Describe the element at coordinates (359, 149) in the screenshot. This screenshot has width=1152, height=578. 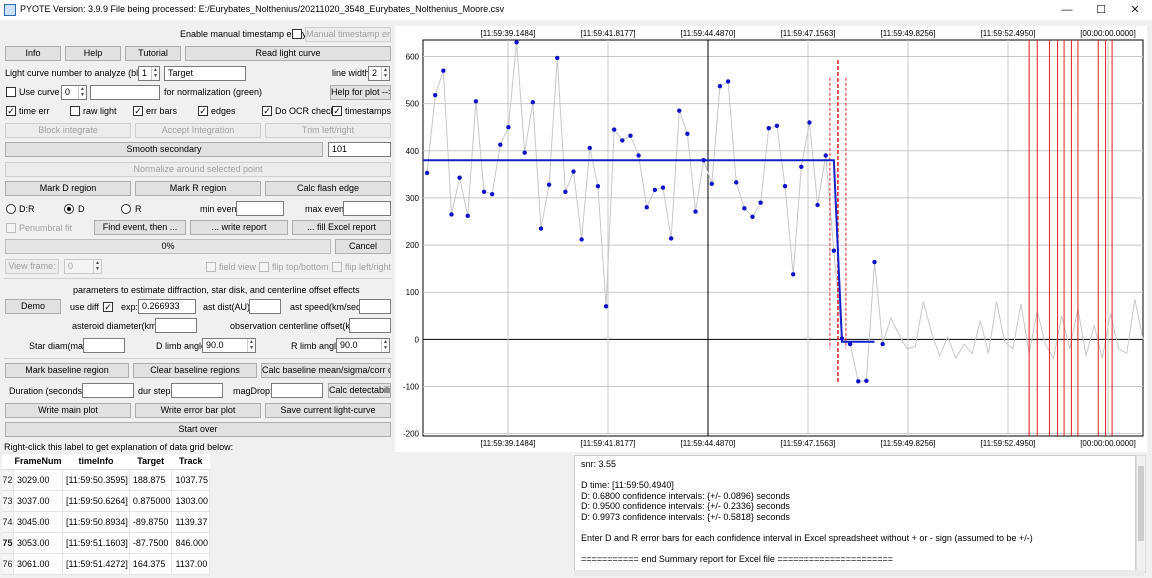
I see `smooth-value-field: 101` at that location.